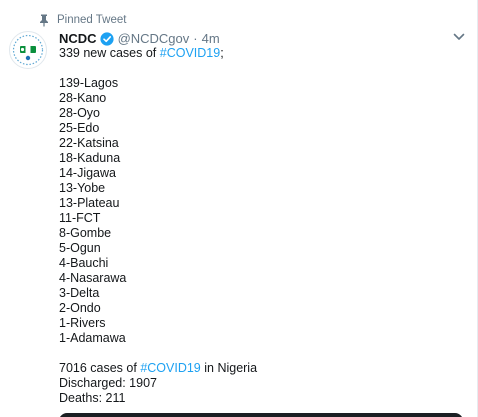 This screenshot has width=478, height=417. What do you see at coordinates (109, 53) in the screenshot?
I see `intro-text: 339 new cases of` at bounding box center [109, 53].